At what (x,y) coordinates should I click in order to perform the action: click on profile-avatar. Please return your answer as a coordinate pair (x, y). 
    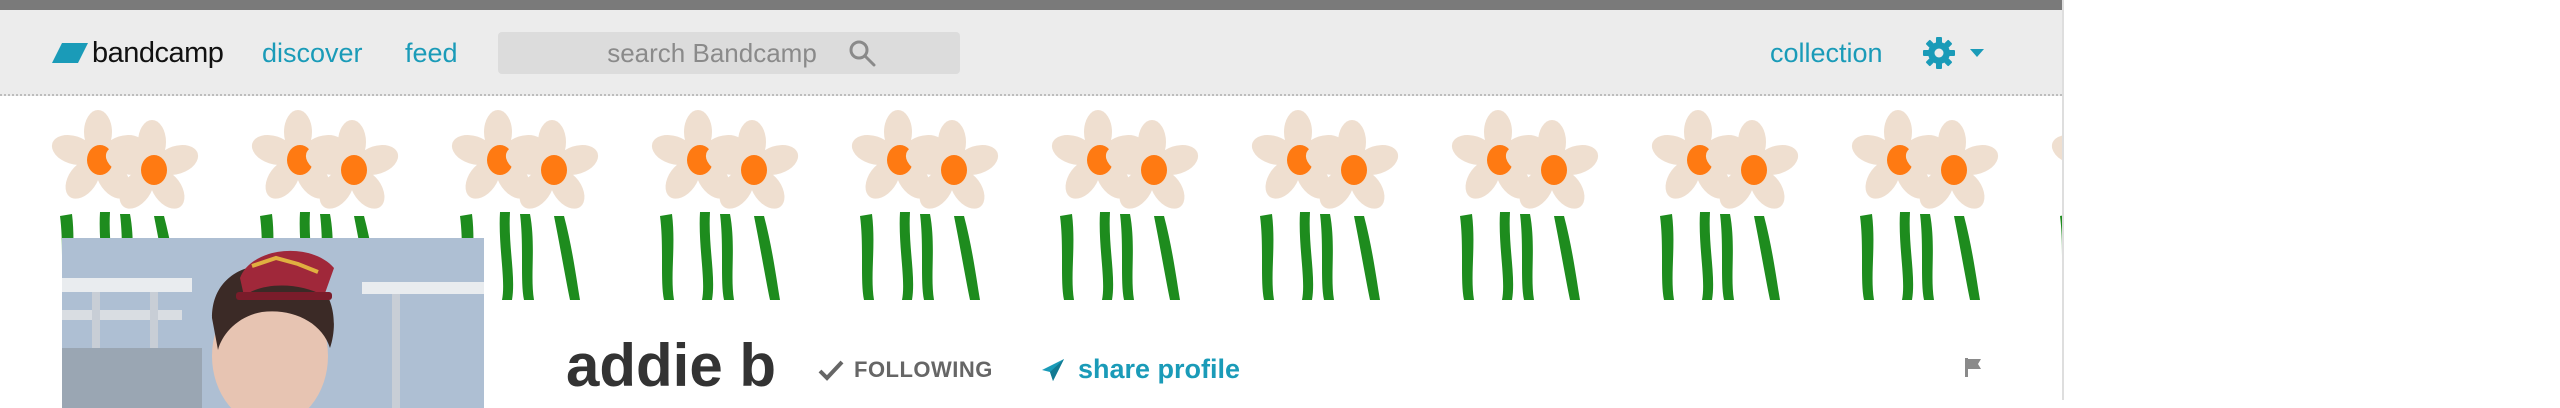
    Looking at the image, I should click on (273, 323).